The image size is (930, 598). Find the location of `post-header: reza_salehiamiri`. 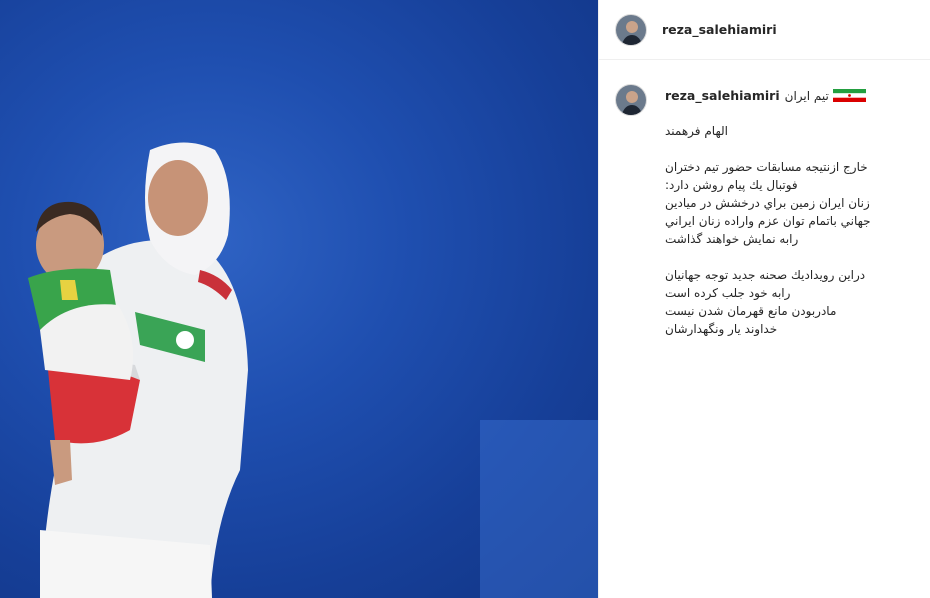

post-header: reza_salehiamiri is located at coordinates (764, 30).